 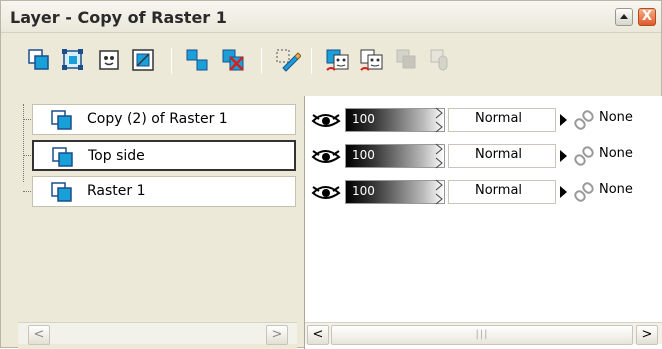 I want to click on layer-name-row-selected: Top side, so click(x=164, y=155).